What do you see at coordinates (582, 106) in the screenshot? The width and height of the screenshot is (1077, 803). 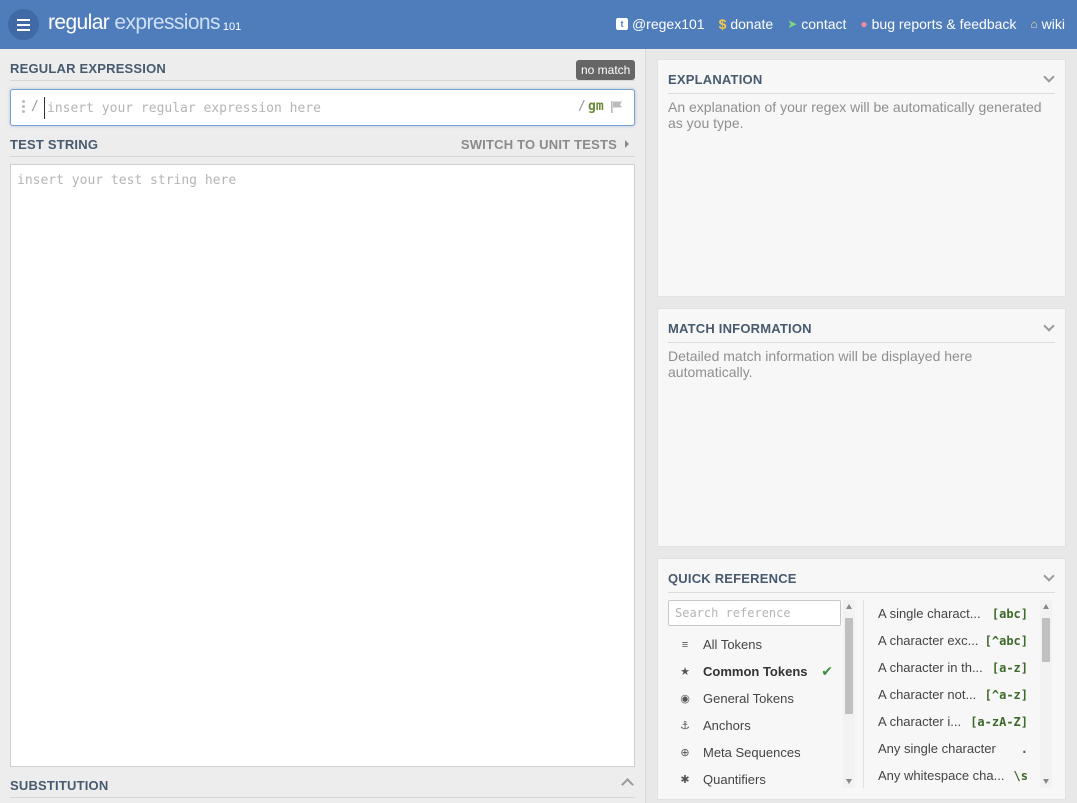 I see `close-delimiter: /` at bounding box center [582, 106].